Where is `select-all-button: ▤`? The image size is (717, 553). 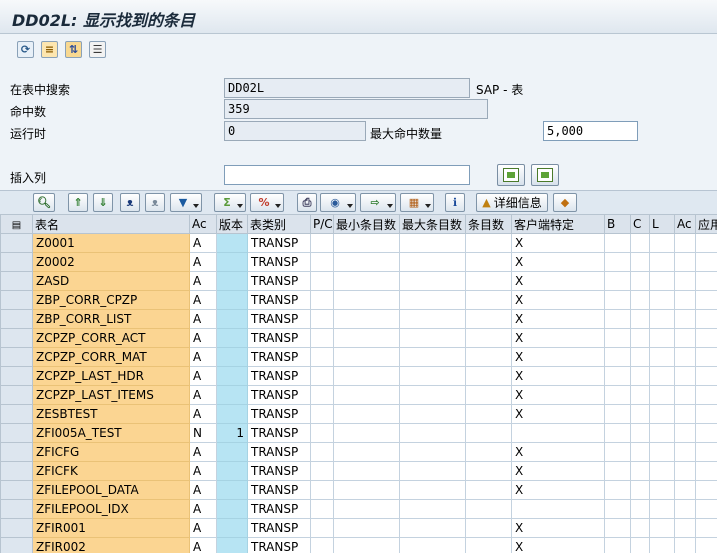
select-all-button: ▤ is located at coordinates (16, 224).